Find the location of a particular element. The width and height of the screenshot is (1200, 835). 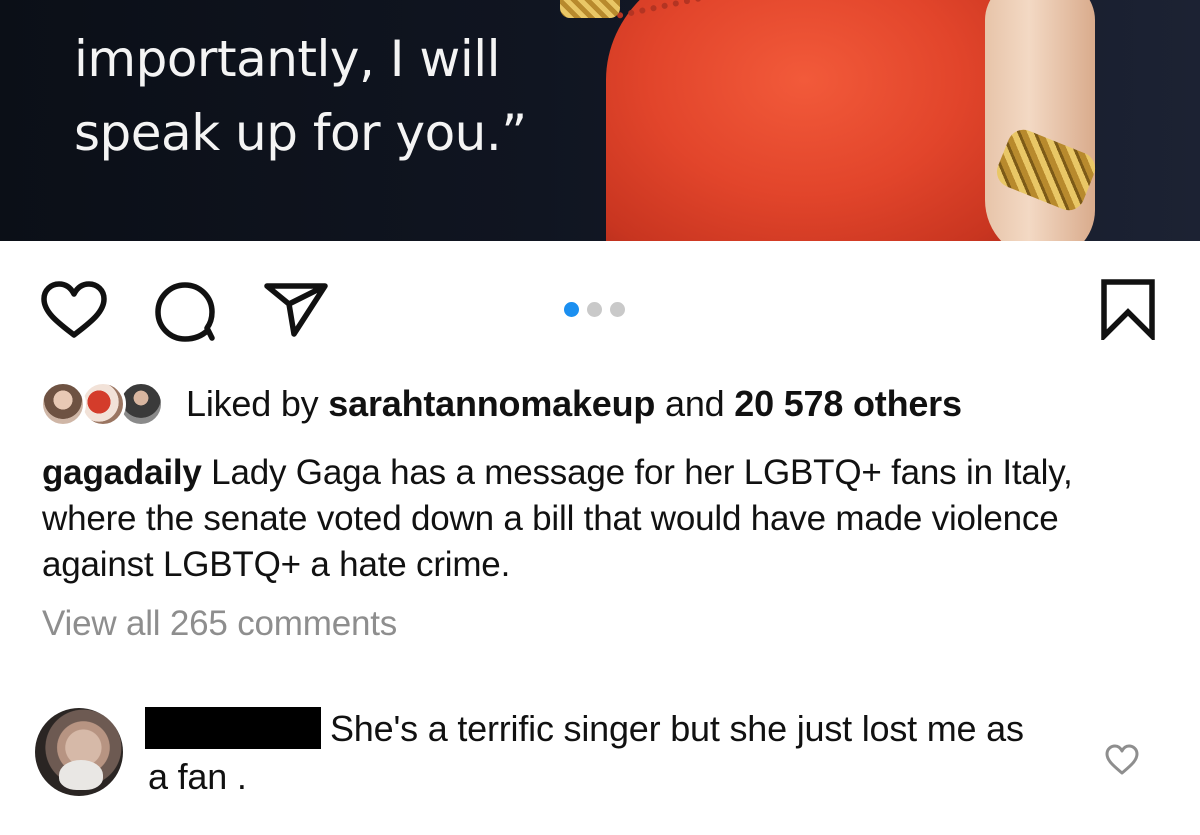

image-quote-line-1: importantly, I will is located at coordinates (287, 59).